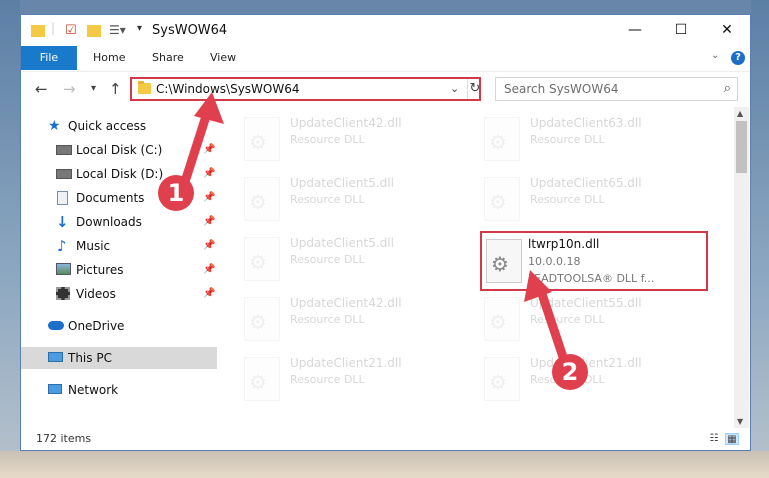  What do you see at coordinates (176, 193) in the screenshot?
I see `step-badge-1: 1` at bounding box center [176, 193].